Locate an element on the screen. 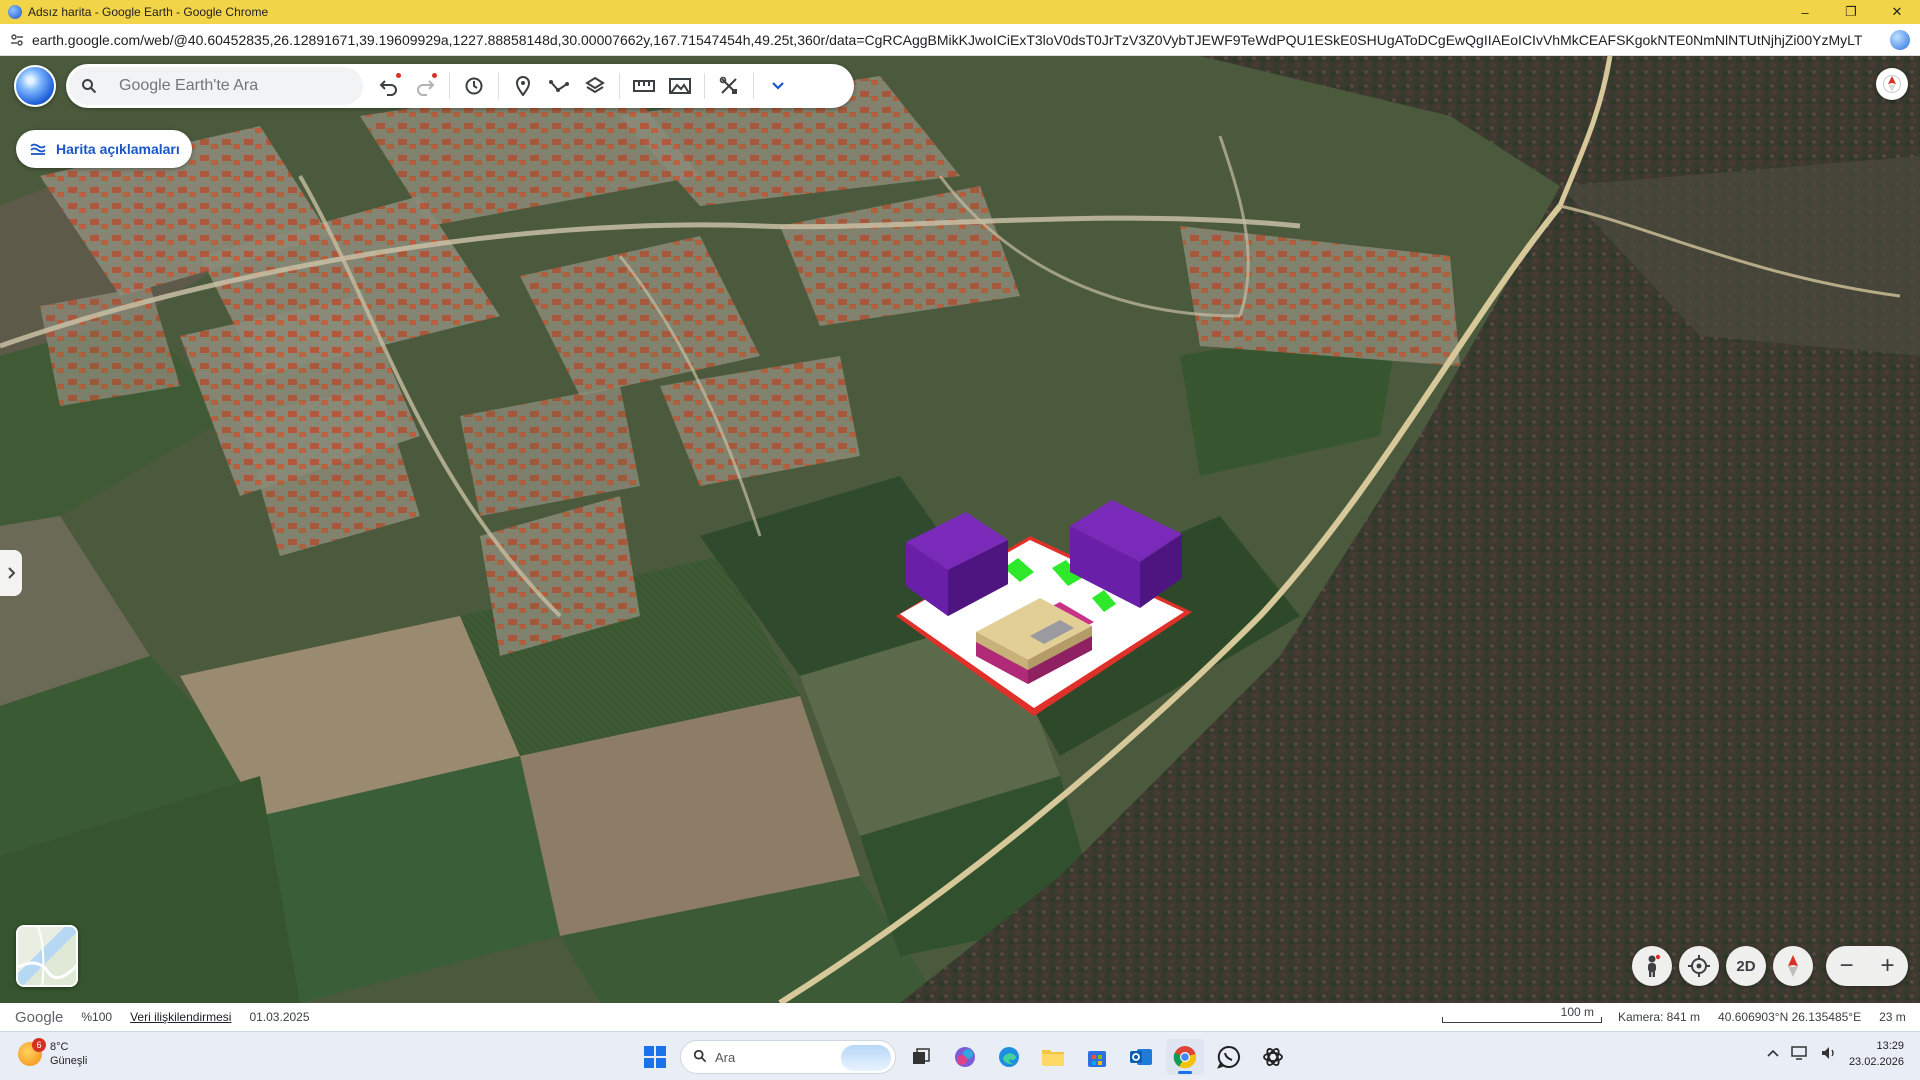 The width and height of the screenshot is (1920, 1080). m365-app is located at coordinates (965, 1057).